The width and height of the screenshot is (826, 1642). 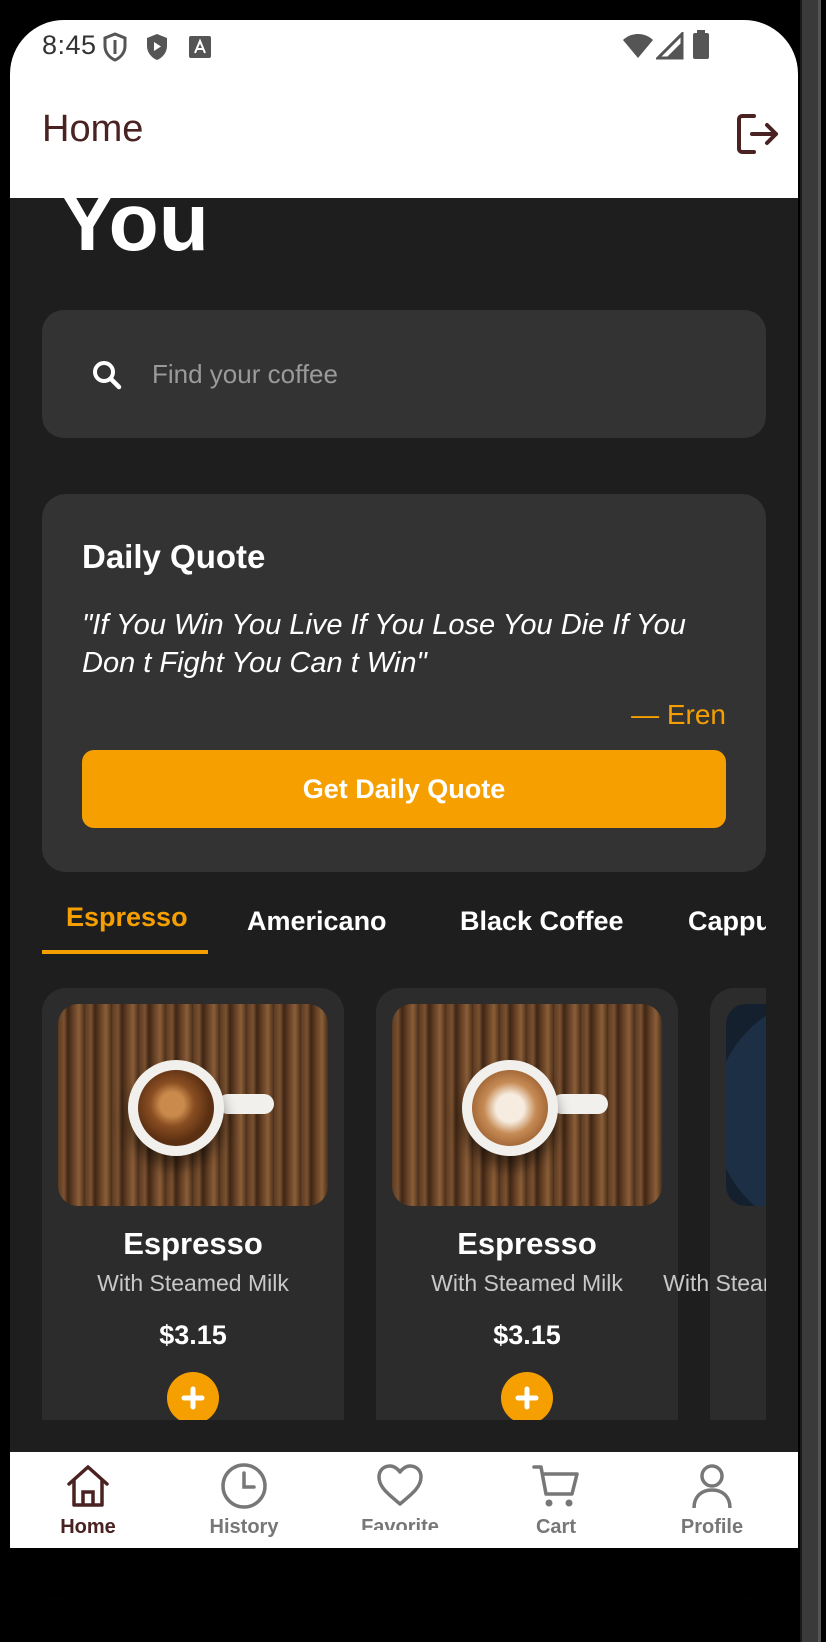 I want to click on status-bar: 8:45, so click(x=404, y=50).